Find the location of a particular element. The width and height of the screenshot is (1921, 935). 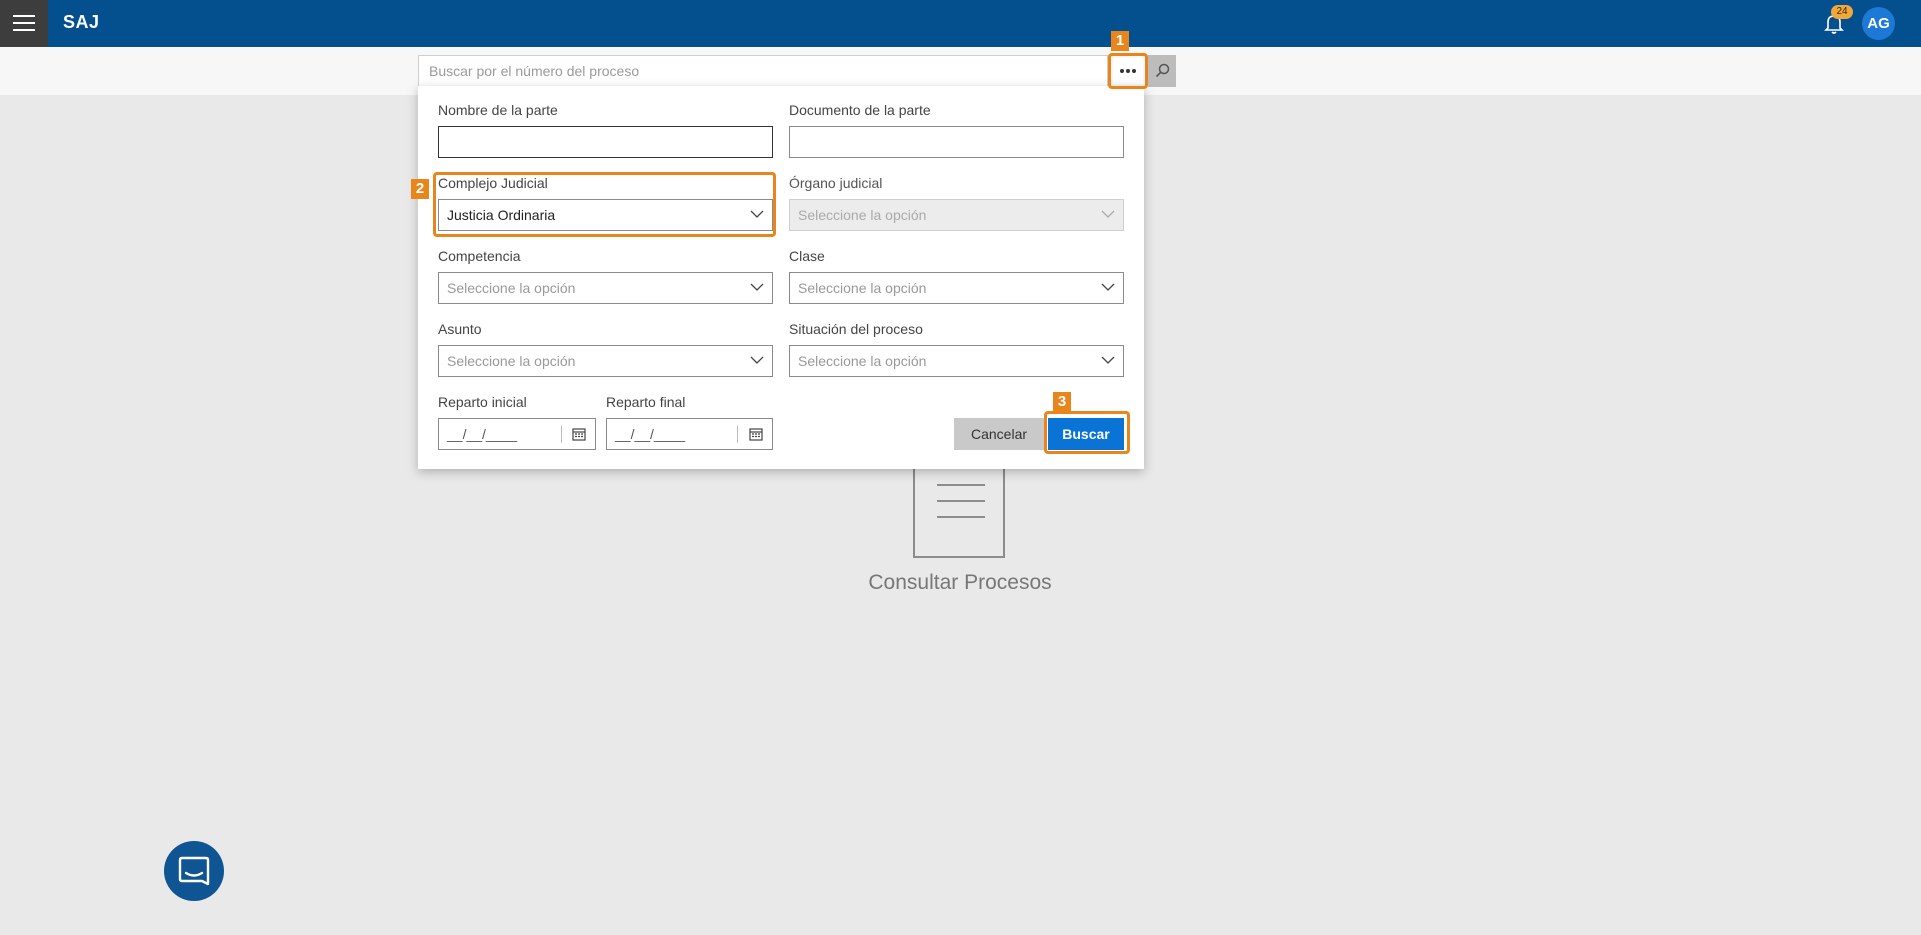

asunto-select: Seleccione la opción is located at coordinates (605, 361).